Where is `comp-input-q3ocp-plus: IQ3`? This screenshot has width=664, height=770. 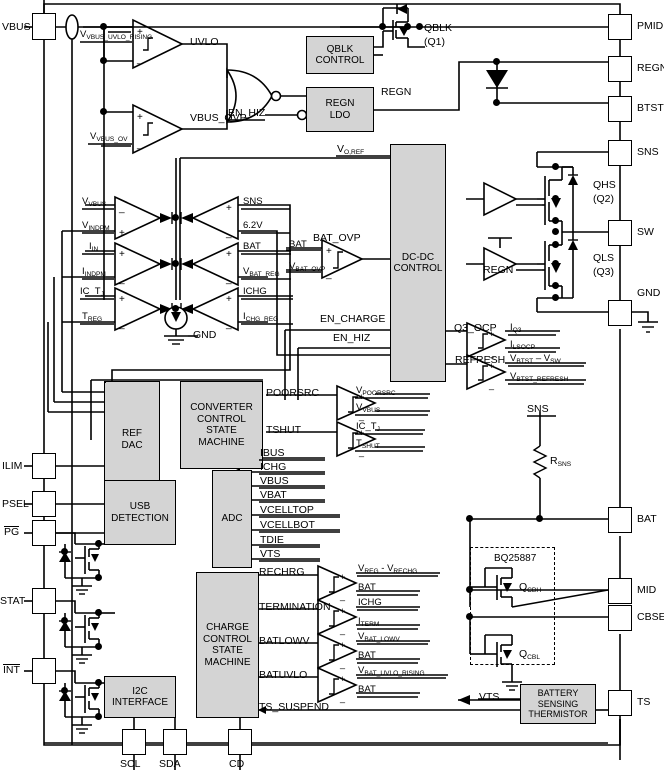
comp-input-q3ocp-plus: IQ3 is located at coordinates (516, 328).